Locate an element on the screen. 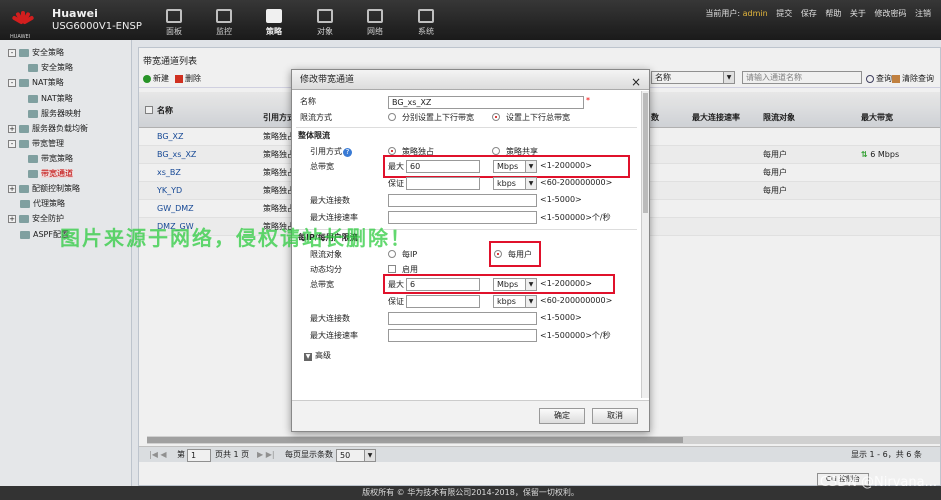 This screenshot has width=941, height=500. guarantee-range-hint: <60-200000000> is located at coordinates (576, 182).